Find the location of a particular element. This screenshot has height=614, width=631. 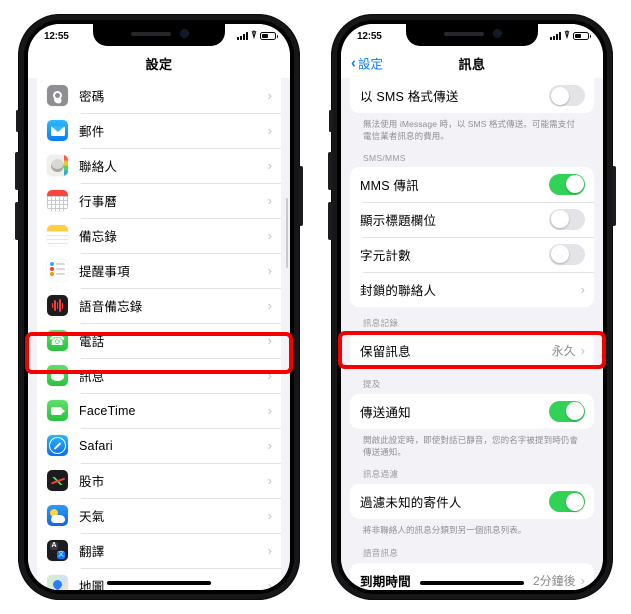

power-button-left is located at coordinates (301, 196).